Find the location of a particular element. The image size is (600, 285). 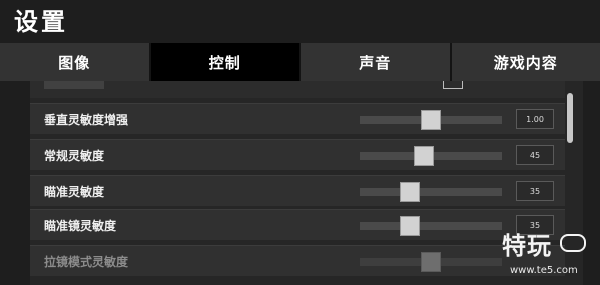

gamepad-icon is located at coordinates (573, 243).